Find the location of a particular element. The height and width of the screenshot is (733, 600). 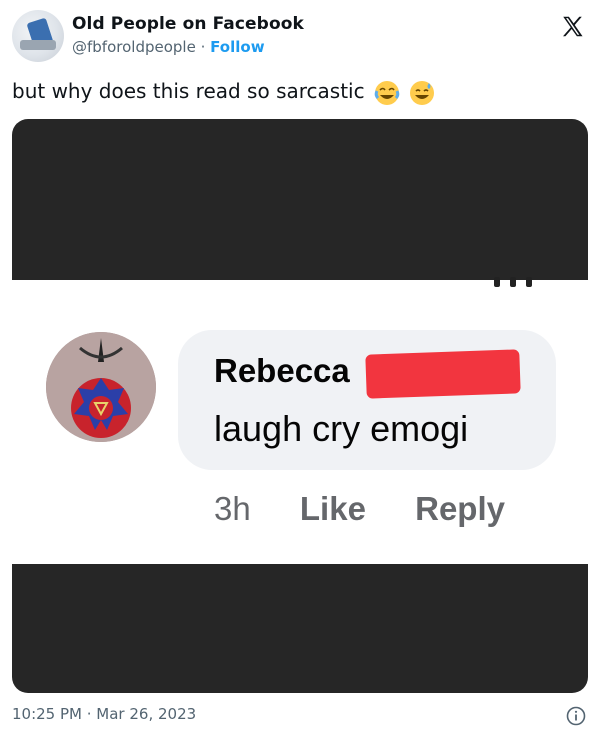

face-with-tears-of-joy-icon is located at coordinates (387, 92).